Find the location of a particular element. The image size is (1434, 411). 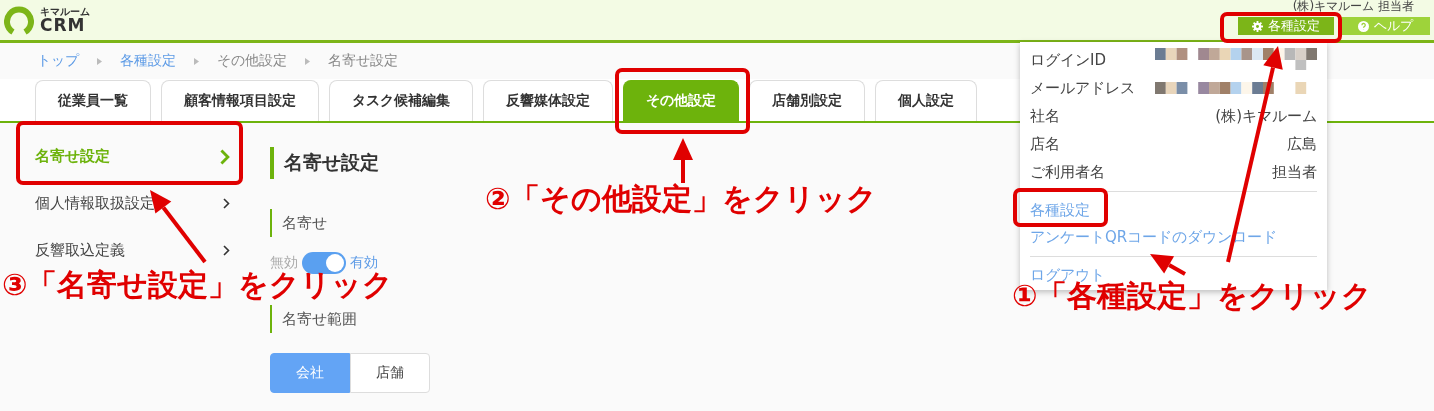

page-title: 名寄せ設定 is located at coordinates (350, 163).